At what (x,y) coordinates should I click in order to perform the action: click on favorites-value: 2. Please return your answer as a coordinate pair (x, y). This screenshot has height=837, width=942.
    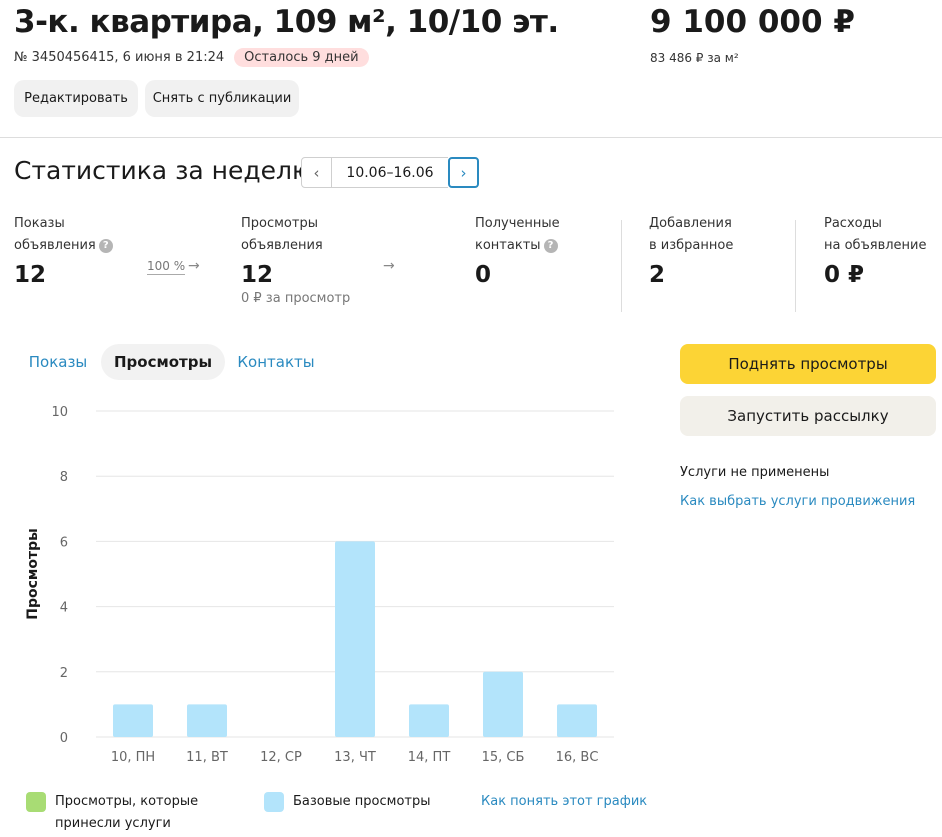
    Looking at the image, I should click on (657, 275).